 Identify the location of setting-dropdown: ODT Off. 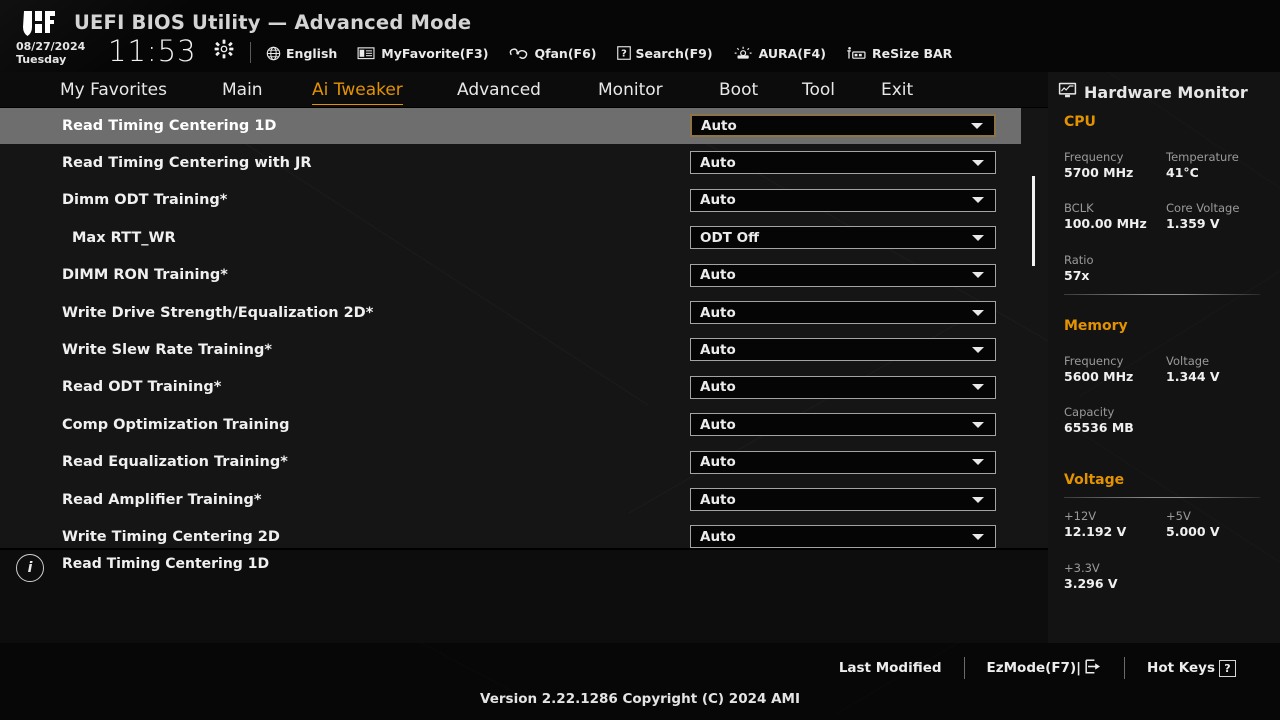
(843, 238).